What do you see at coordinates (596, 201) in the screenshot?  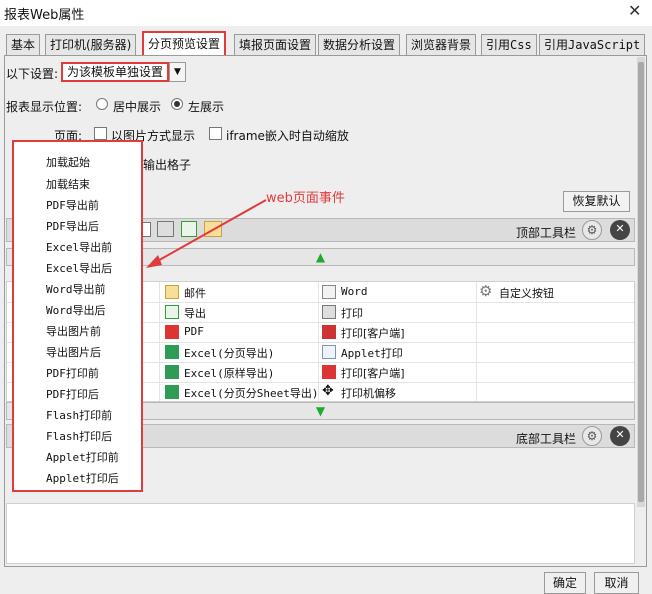 I see `restore-default-button: 恢复默认` at bounding box center [596, 201].